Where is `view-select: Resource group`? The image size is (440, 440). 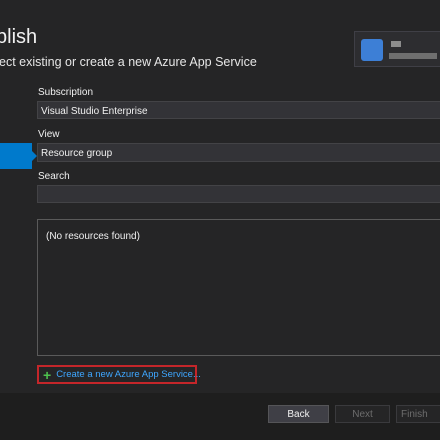
view-select: Resource group is located at coordinates (238, 152).